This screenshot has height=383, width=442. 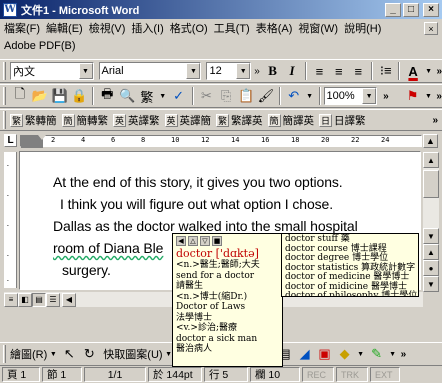 I want to click on menu-file: 檔案(F), so click(x=22, y=29).